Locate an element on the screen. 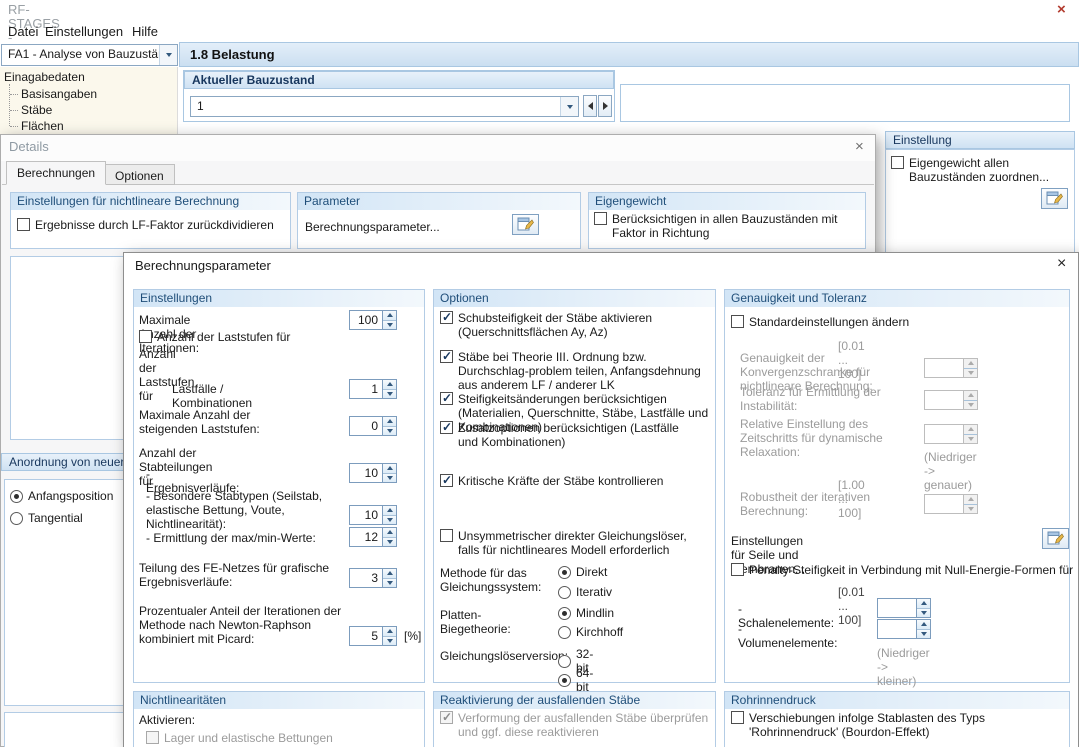  relaxation-time-step-spinner is located at coordinates (951, 434).